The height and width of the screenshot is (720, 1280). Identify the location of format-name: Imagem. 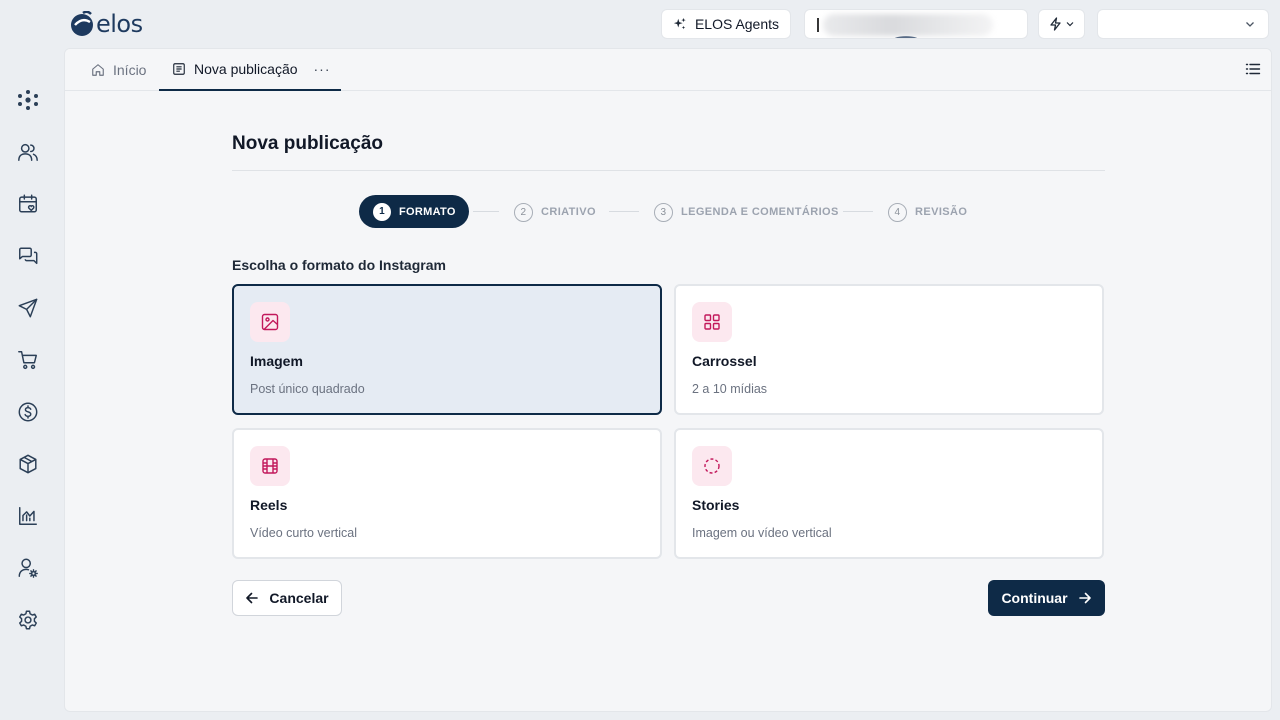
(276, 361).